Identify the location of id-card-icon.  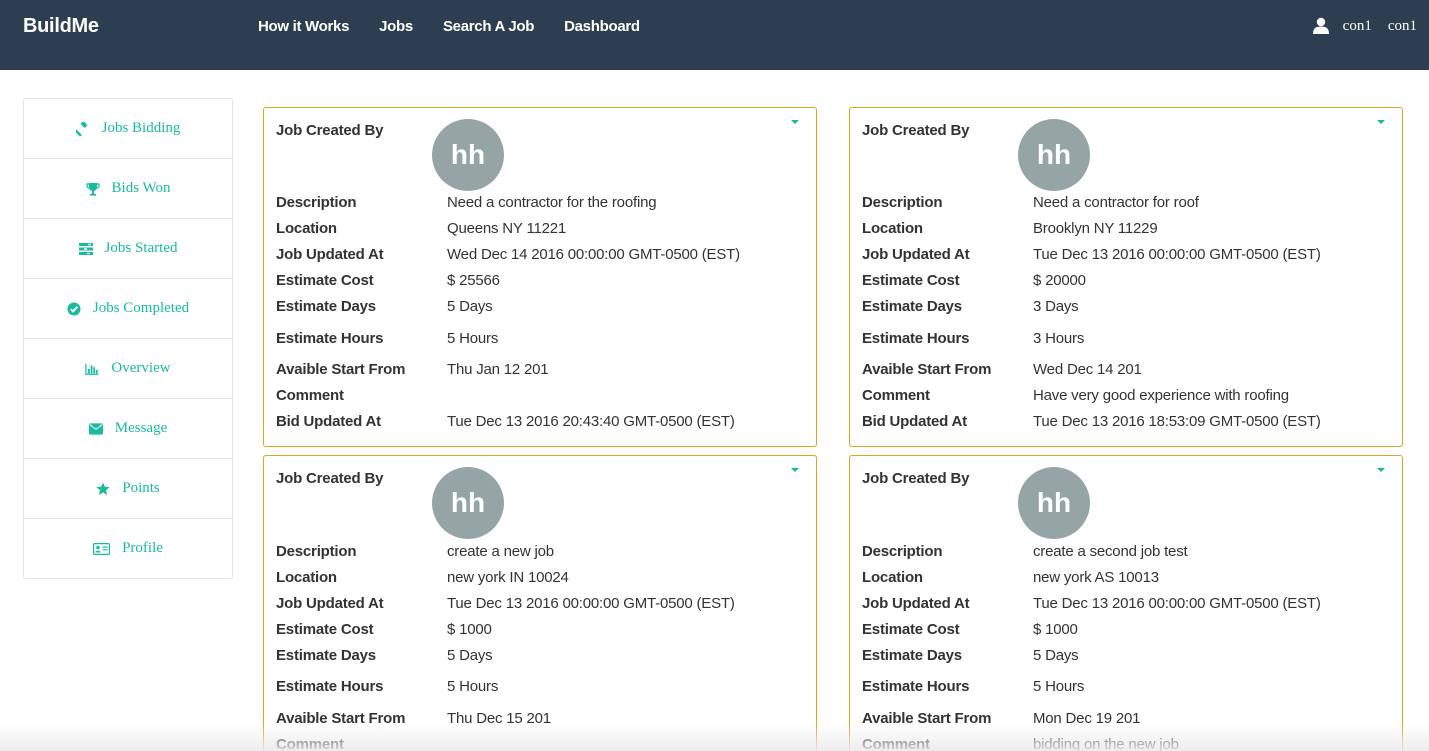
(102, 549).